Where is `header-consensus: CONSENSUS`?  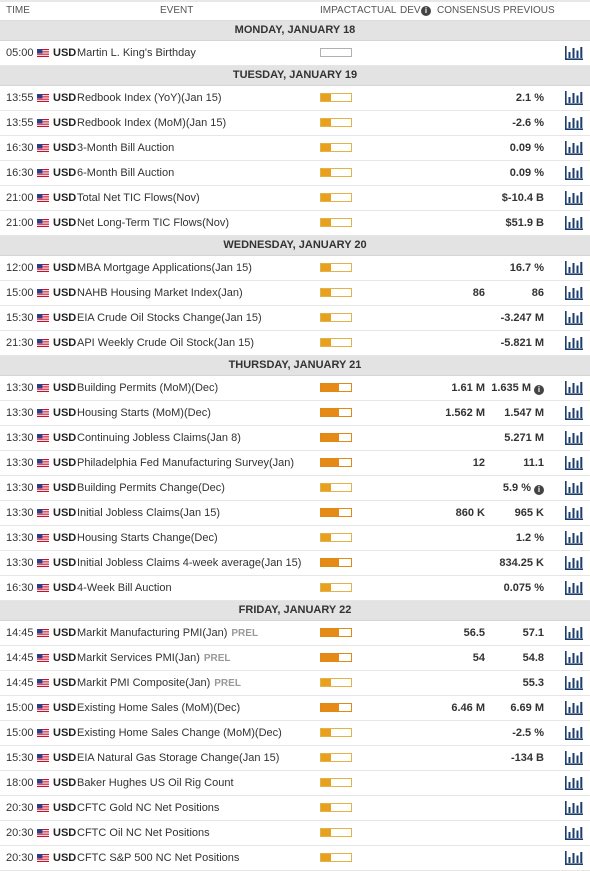
header-consensus: CONSENSUS is located at coordinates (468, 10).